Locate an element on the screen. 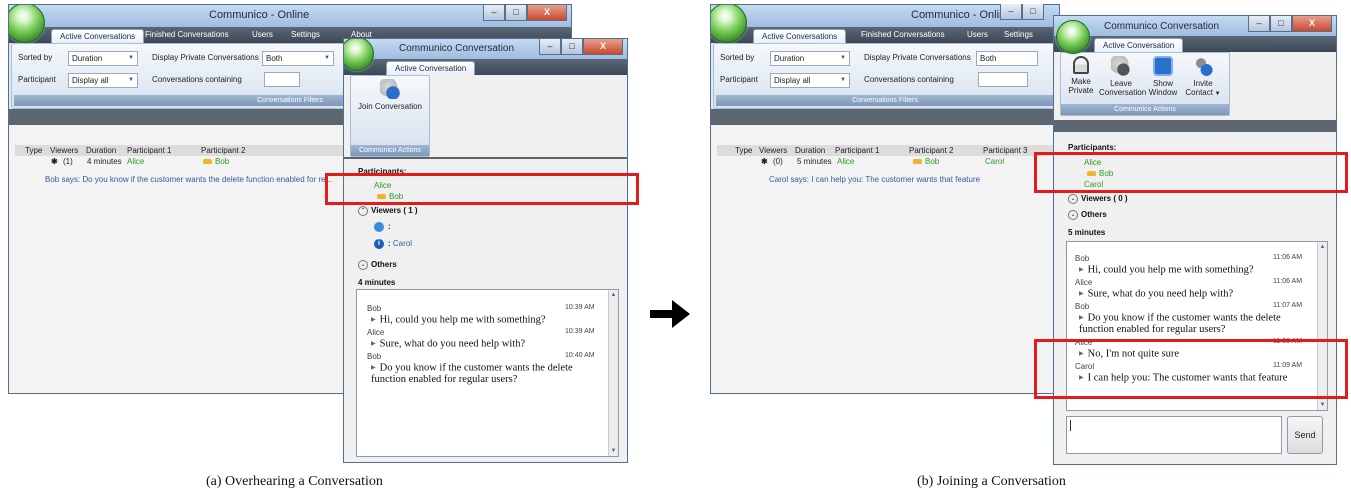 Image resolution: width=1351 pixels, height=497 pixels. join-conversation-label: Join Conversation is located at coordinates (390, 106).